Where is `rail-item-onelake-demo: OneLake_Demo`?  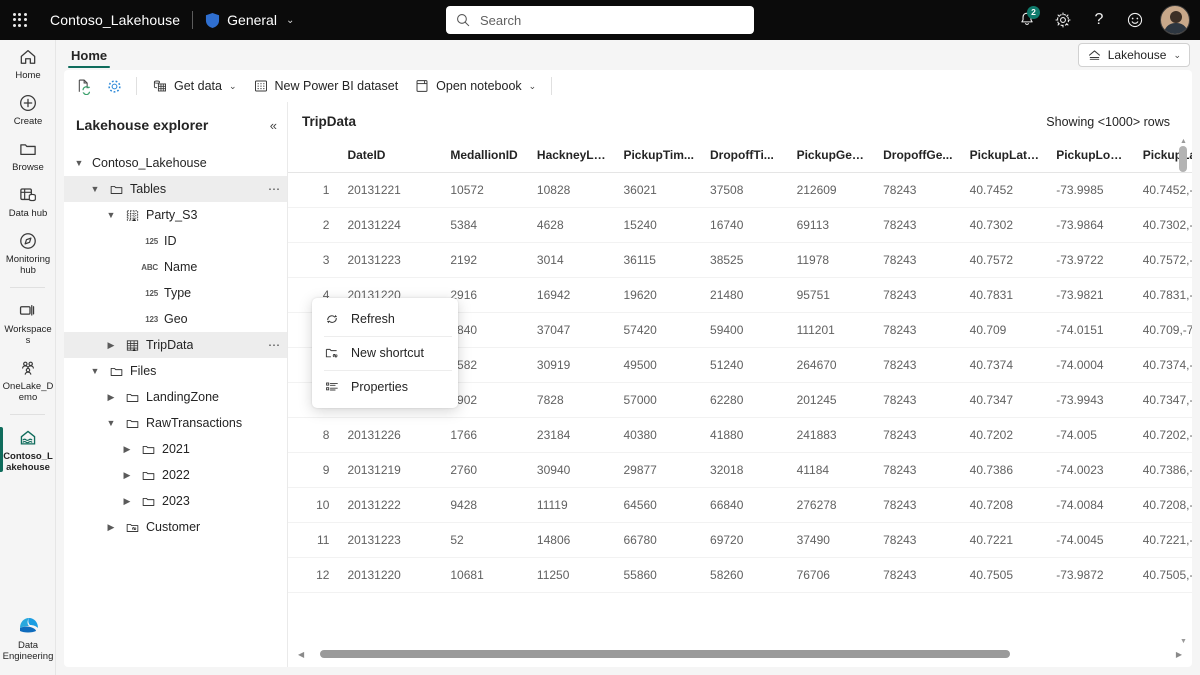 rail-item-onelake-demo: OneLake_Demo is located at coordinates (28, 379).